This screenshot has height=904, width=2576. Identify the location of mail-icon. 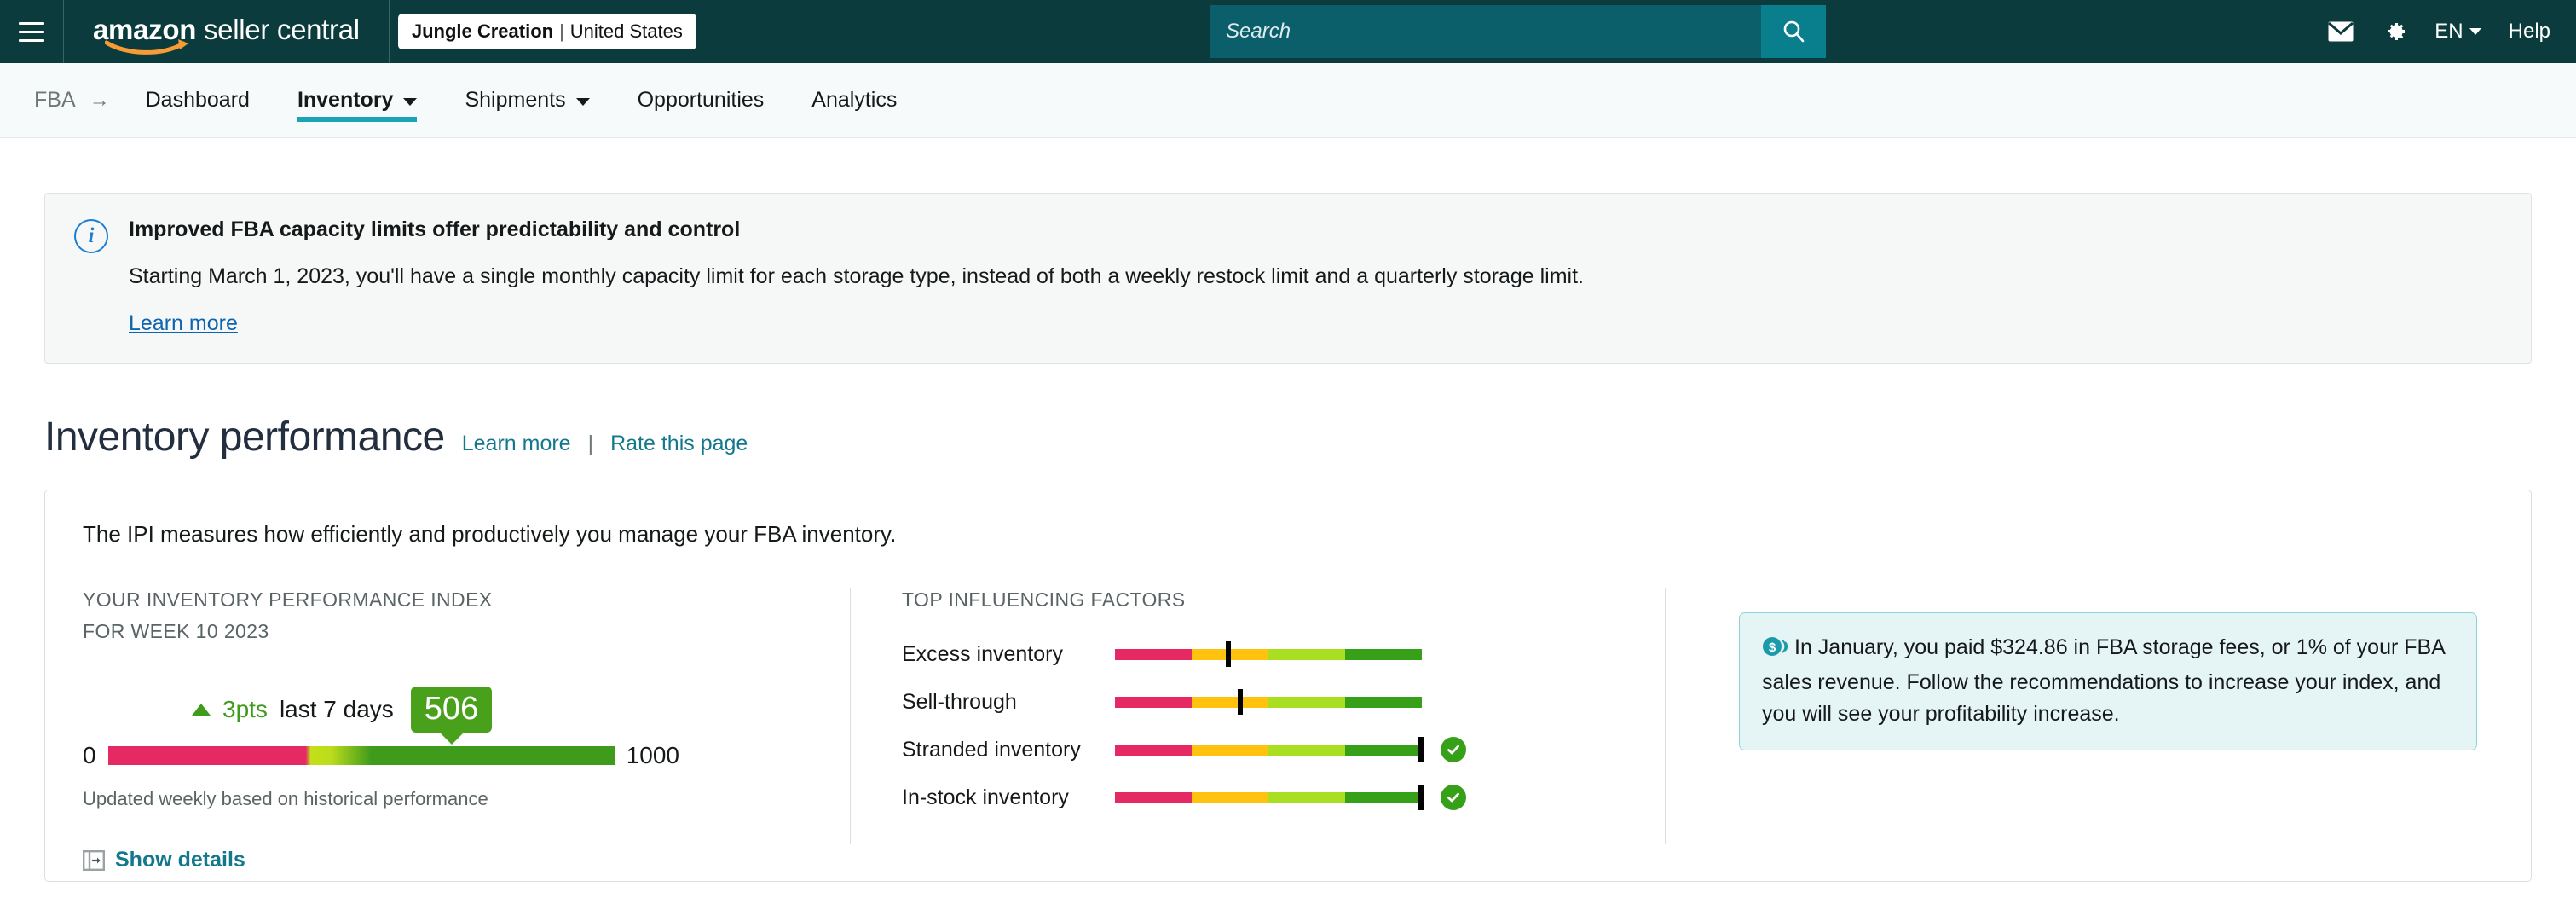
(2340, 31).